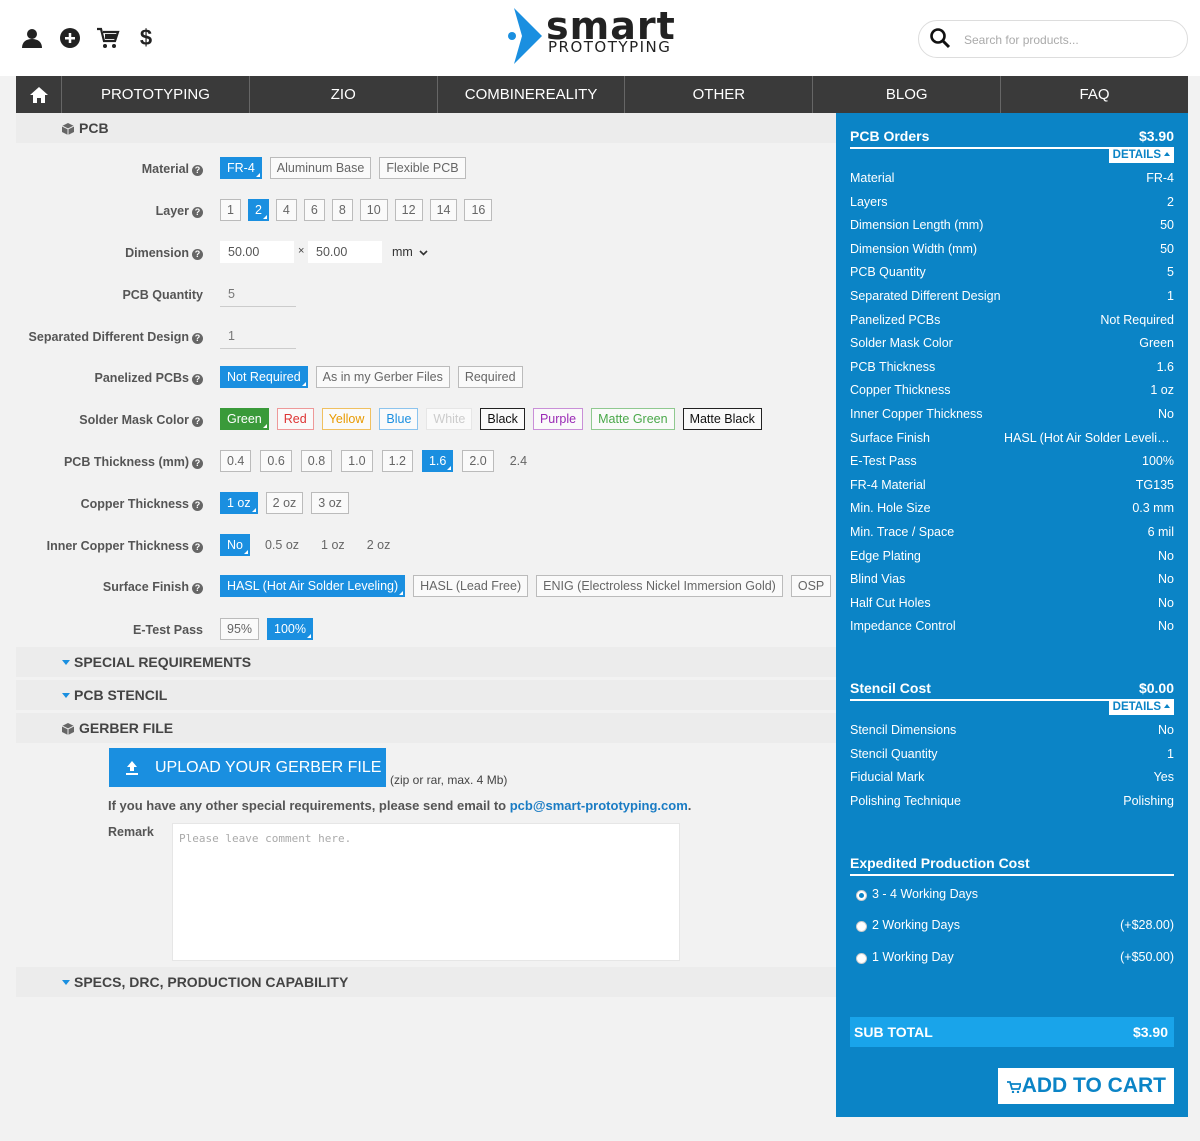 The width and height of the screenshot is (1200, 1141). I want to click on etest-option: 100%, so click(290, 629).